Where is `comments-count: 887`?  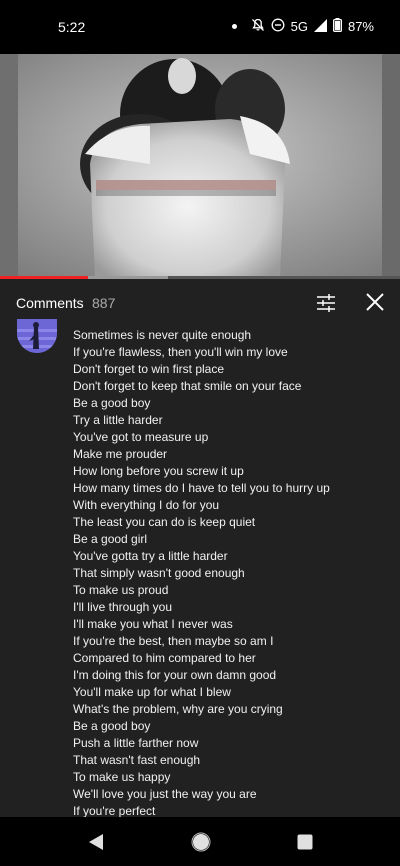
comments-count: 887 is located at coordinates (104, 303).